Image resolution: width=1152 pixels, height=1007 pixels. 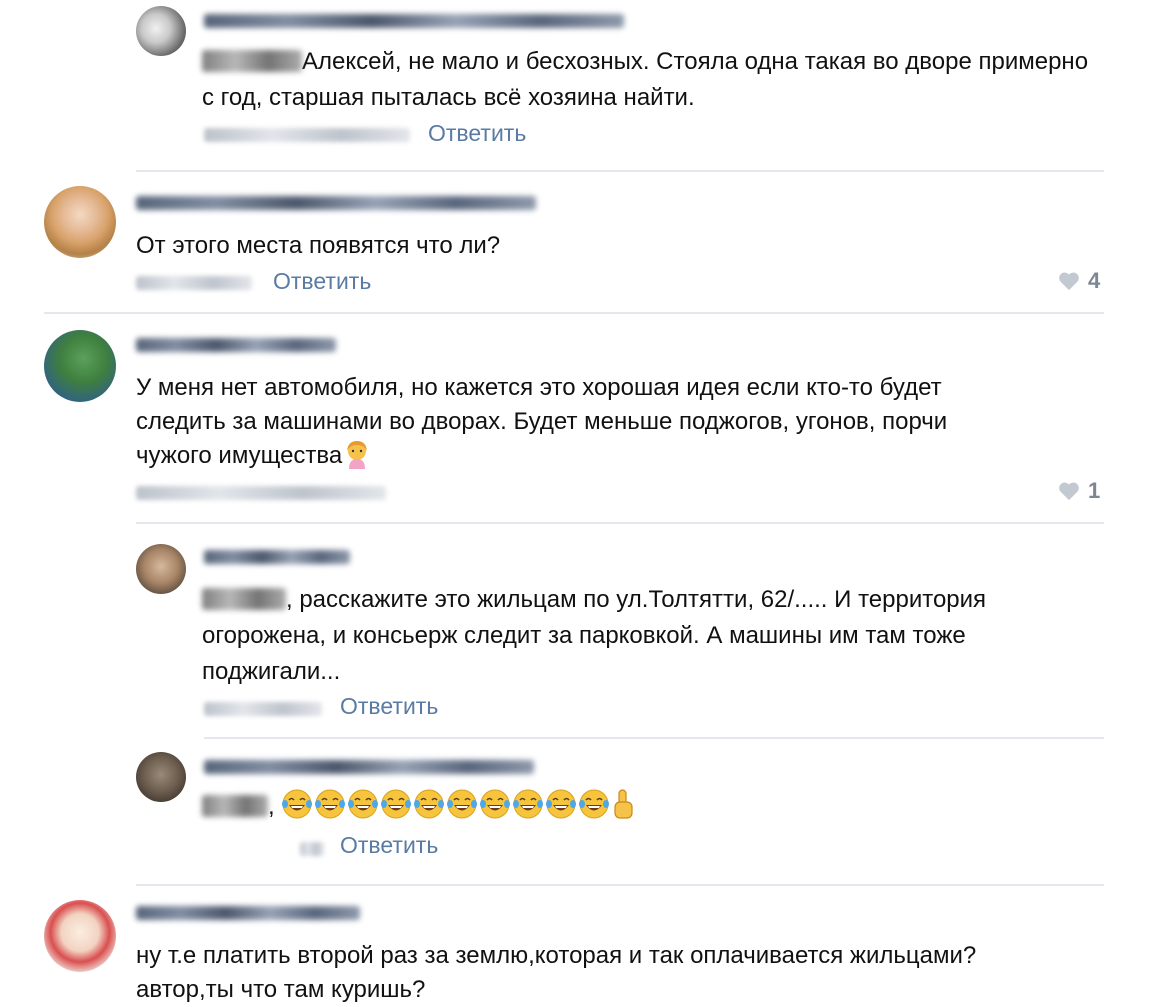 What do you see at coordinates (1094, 490) in the screenshot?
I see `like-count: 1` at bounding box center [1094, 490].